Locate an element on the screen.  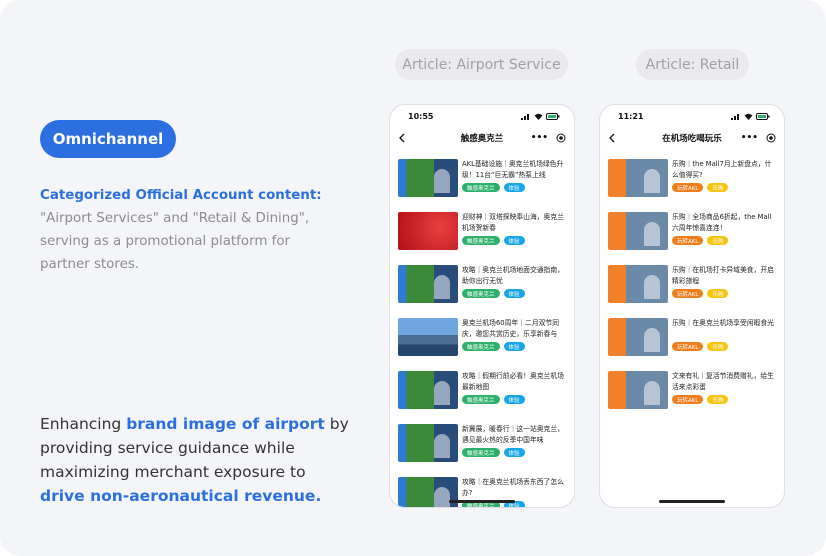
value-highlight-1: brand image of airport is located at coordinates (225, 424).